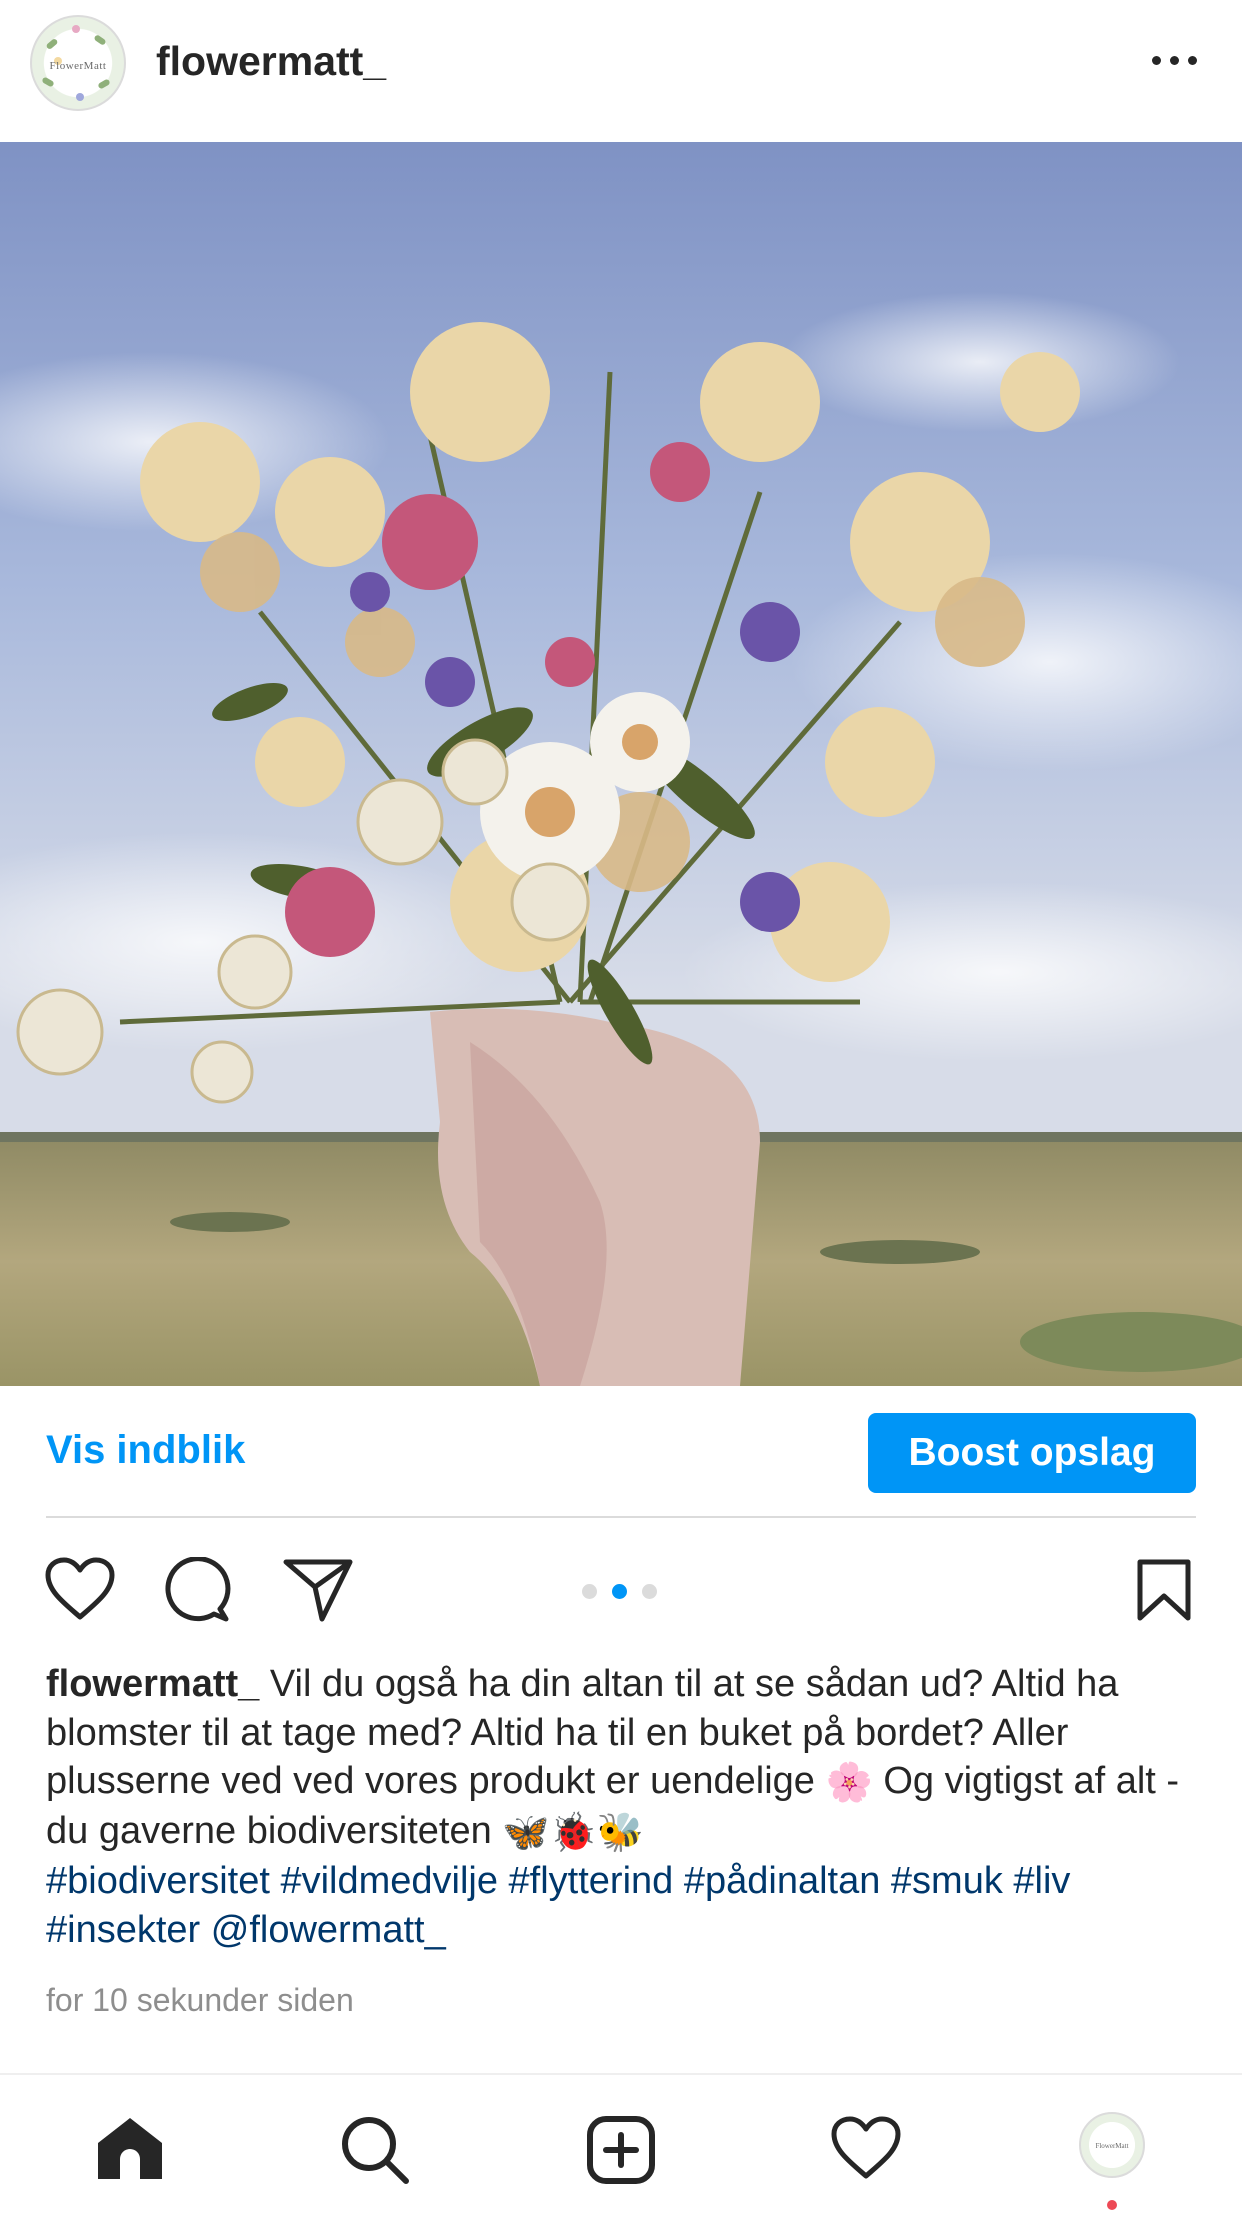 The height and width of the screenshot is (2222, 1242). What do you see at coordinates (1032, 1453) in the screenshot?
I see `boost-post-button: Boost opslag` at bounding box center [1032, 1453].